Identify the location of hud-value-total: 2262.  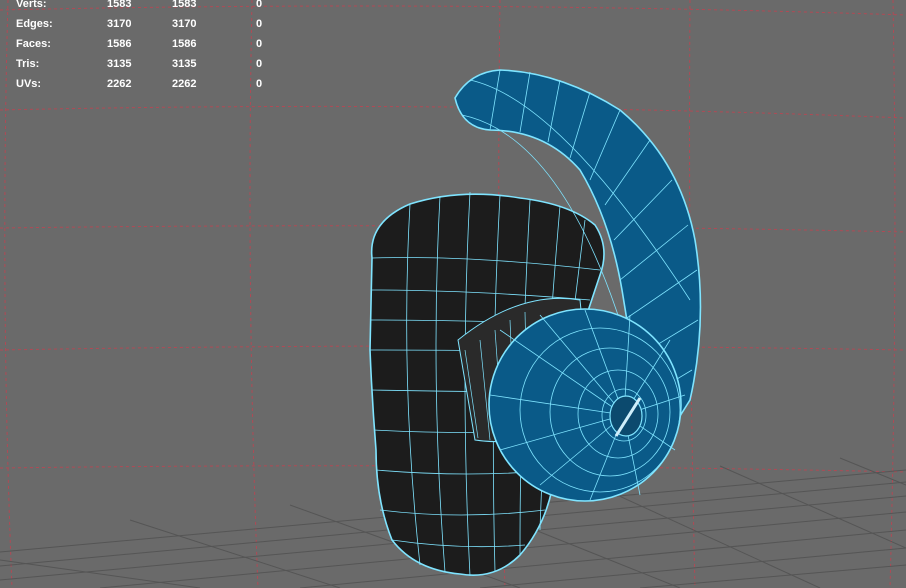
(119, 84).